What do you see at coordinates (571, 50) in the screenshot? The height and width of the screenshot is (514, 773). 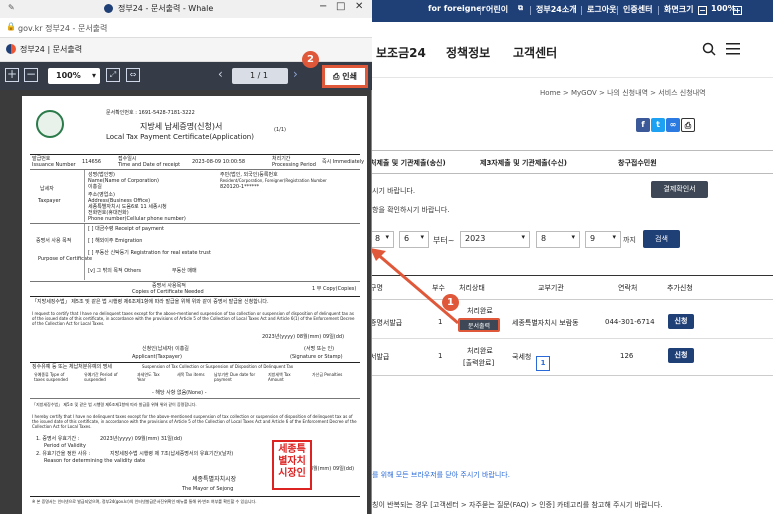 I see `main-nav: 보조금24 정책정보 고객센터` at bounding box center [571, 50].